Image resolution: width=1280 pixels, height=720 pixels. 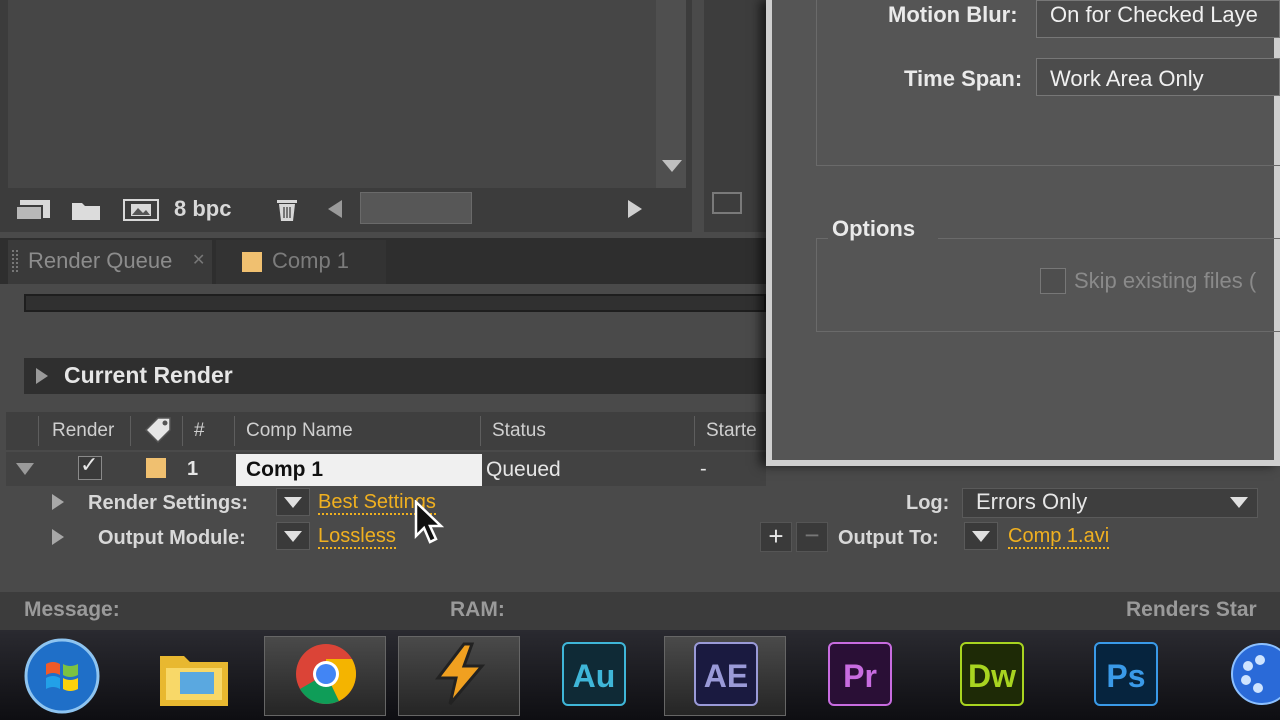 What do you see at coordinates (888, 538) in the screenshot?
I see `output-to-label: Output To:` at bounding box center [888, 538].